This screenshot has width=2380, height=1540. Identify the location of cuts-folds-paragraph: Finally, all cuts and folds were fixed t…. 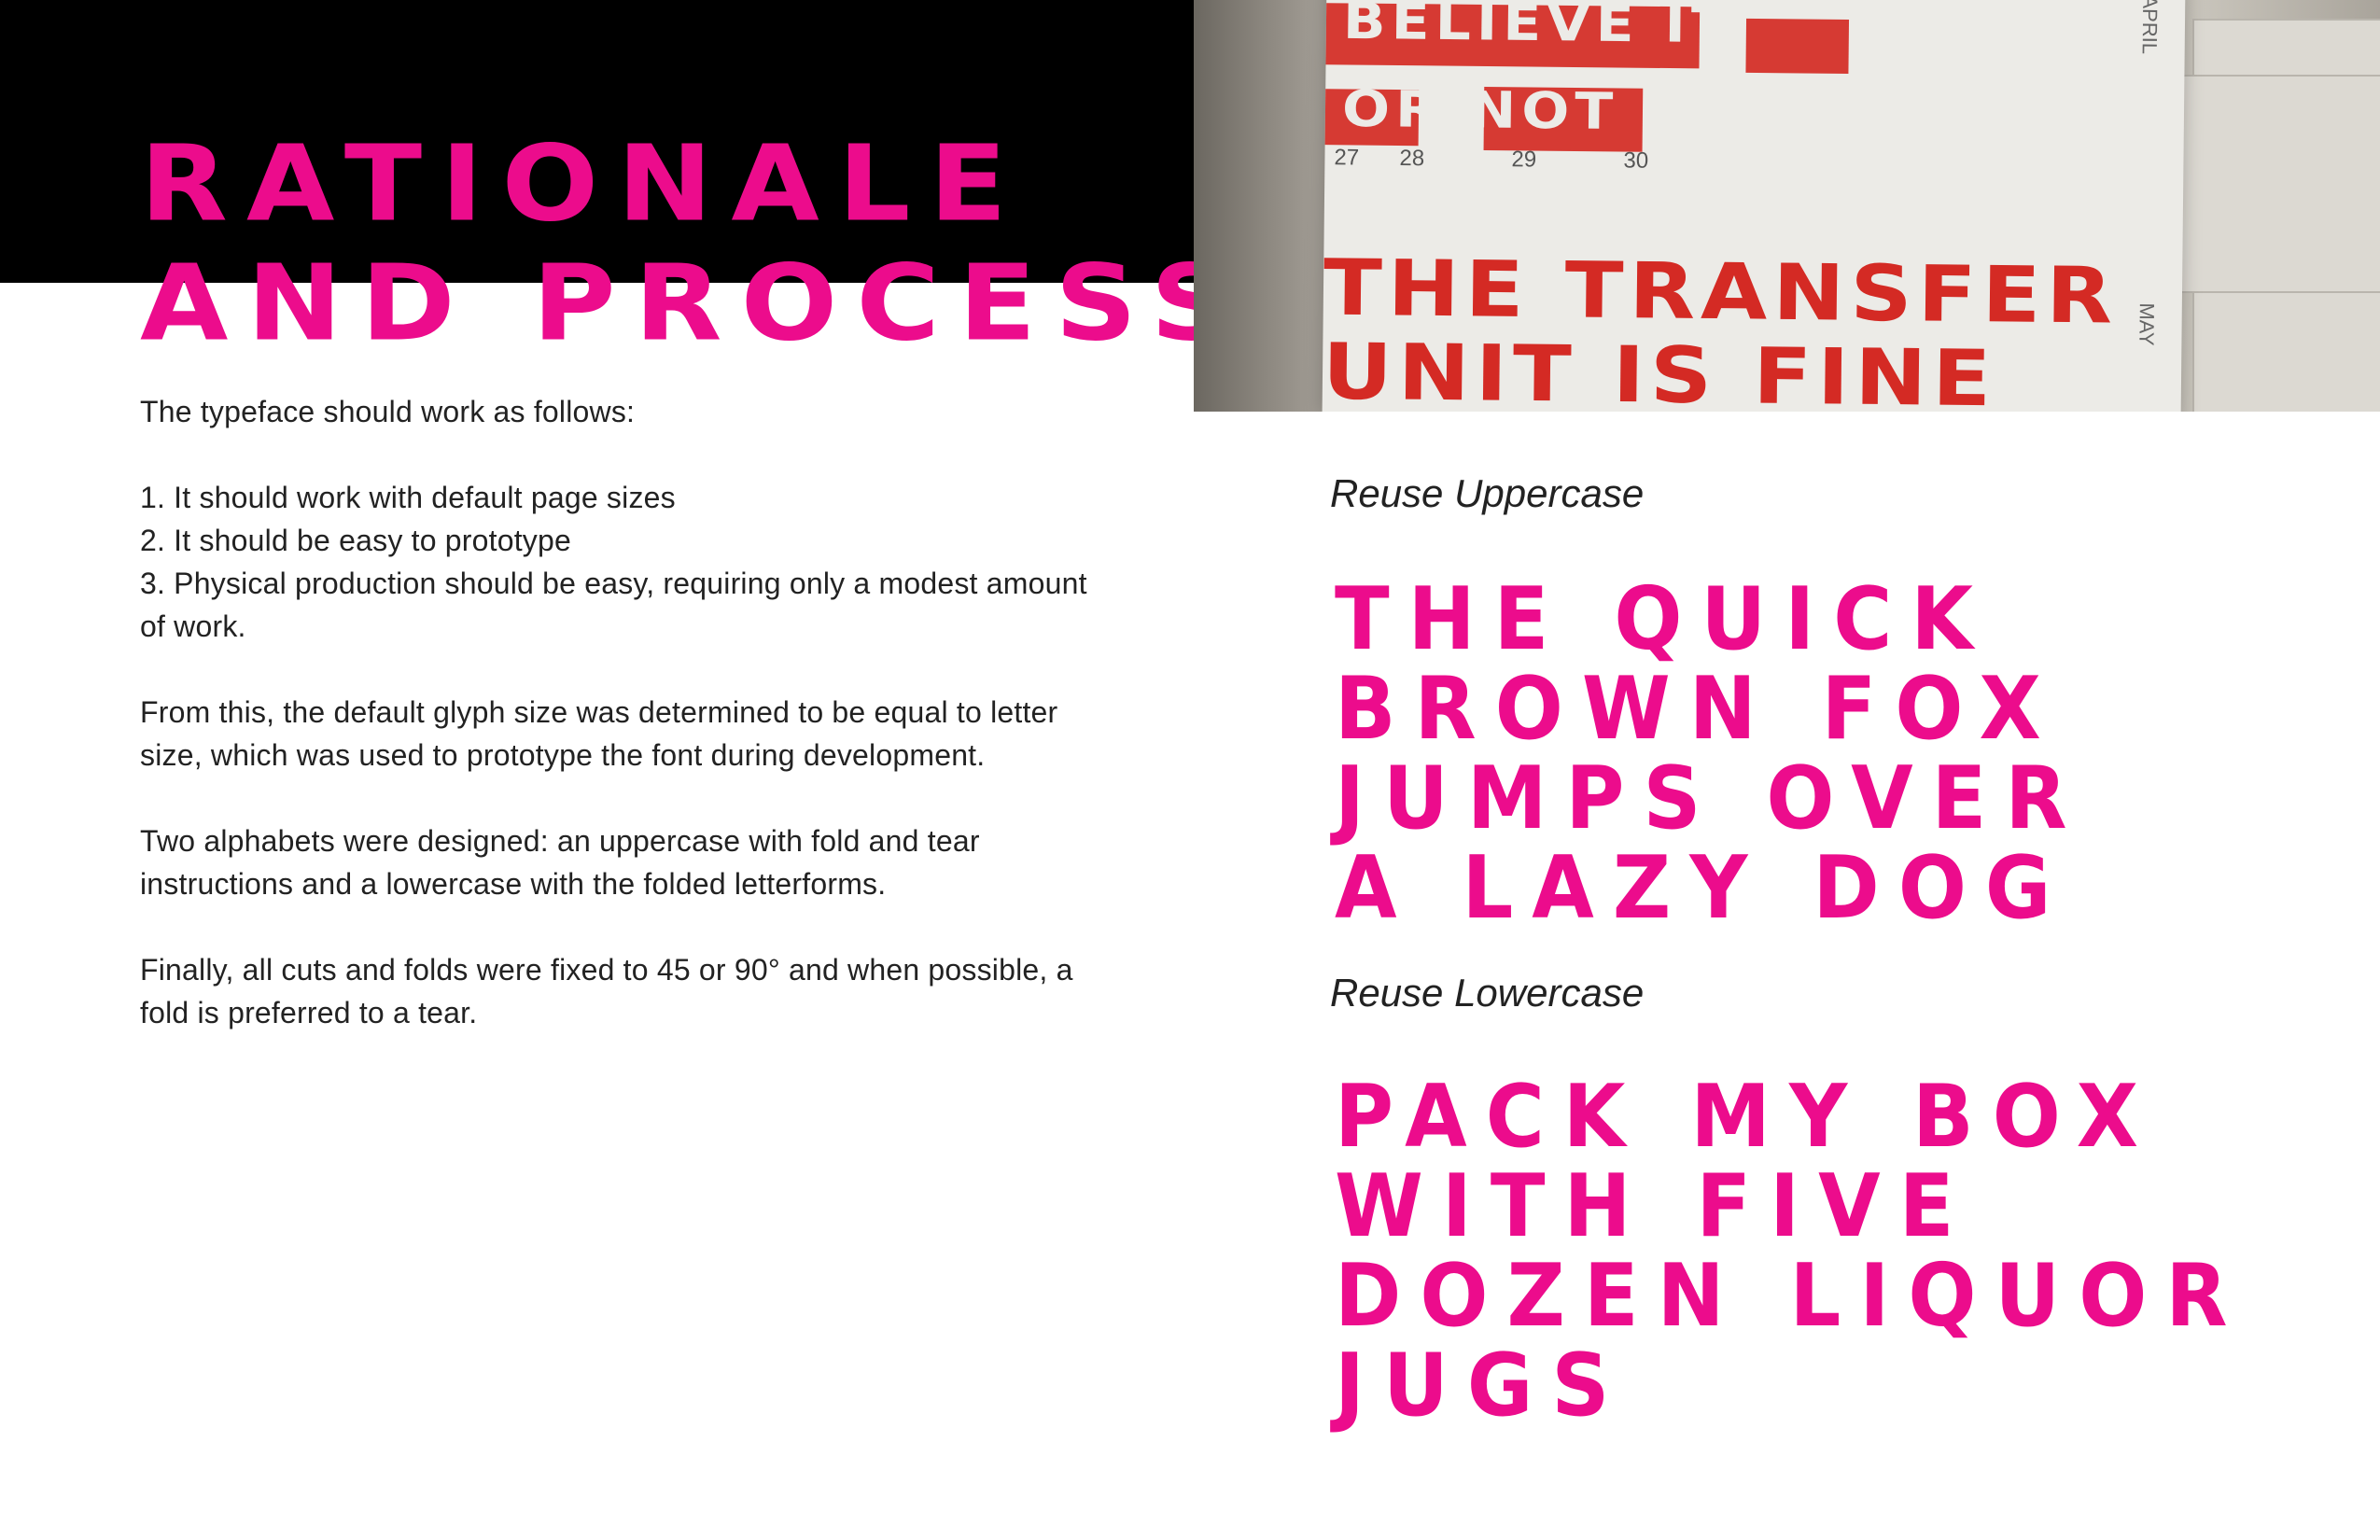
(606, 991).